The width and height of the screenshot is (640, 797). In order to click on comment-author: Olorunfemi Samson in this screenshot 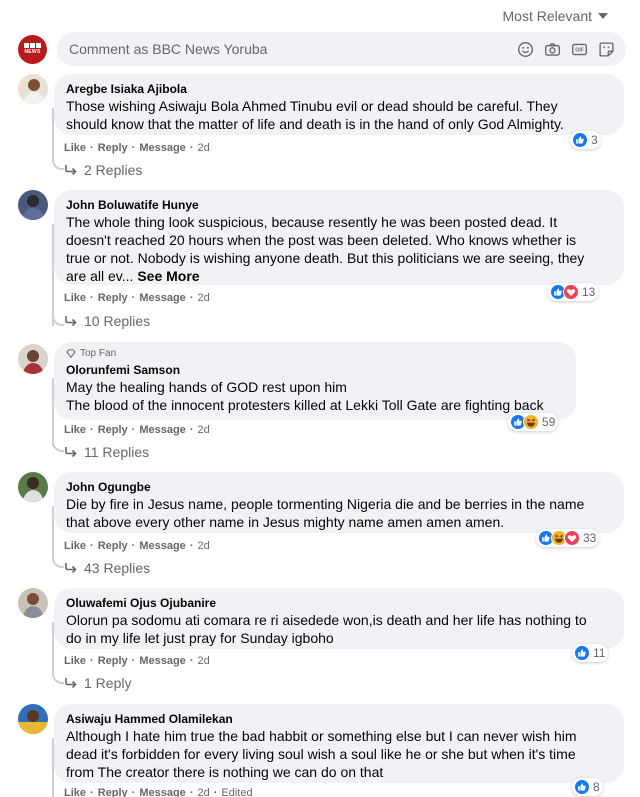, I will do `click(315, 370)`.